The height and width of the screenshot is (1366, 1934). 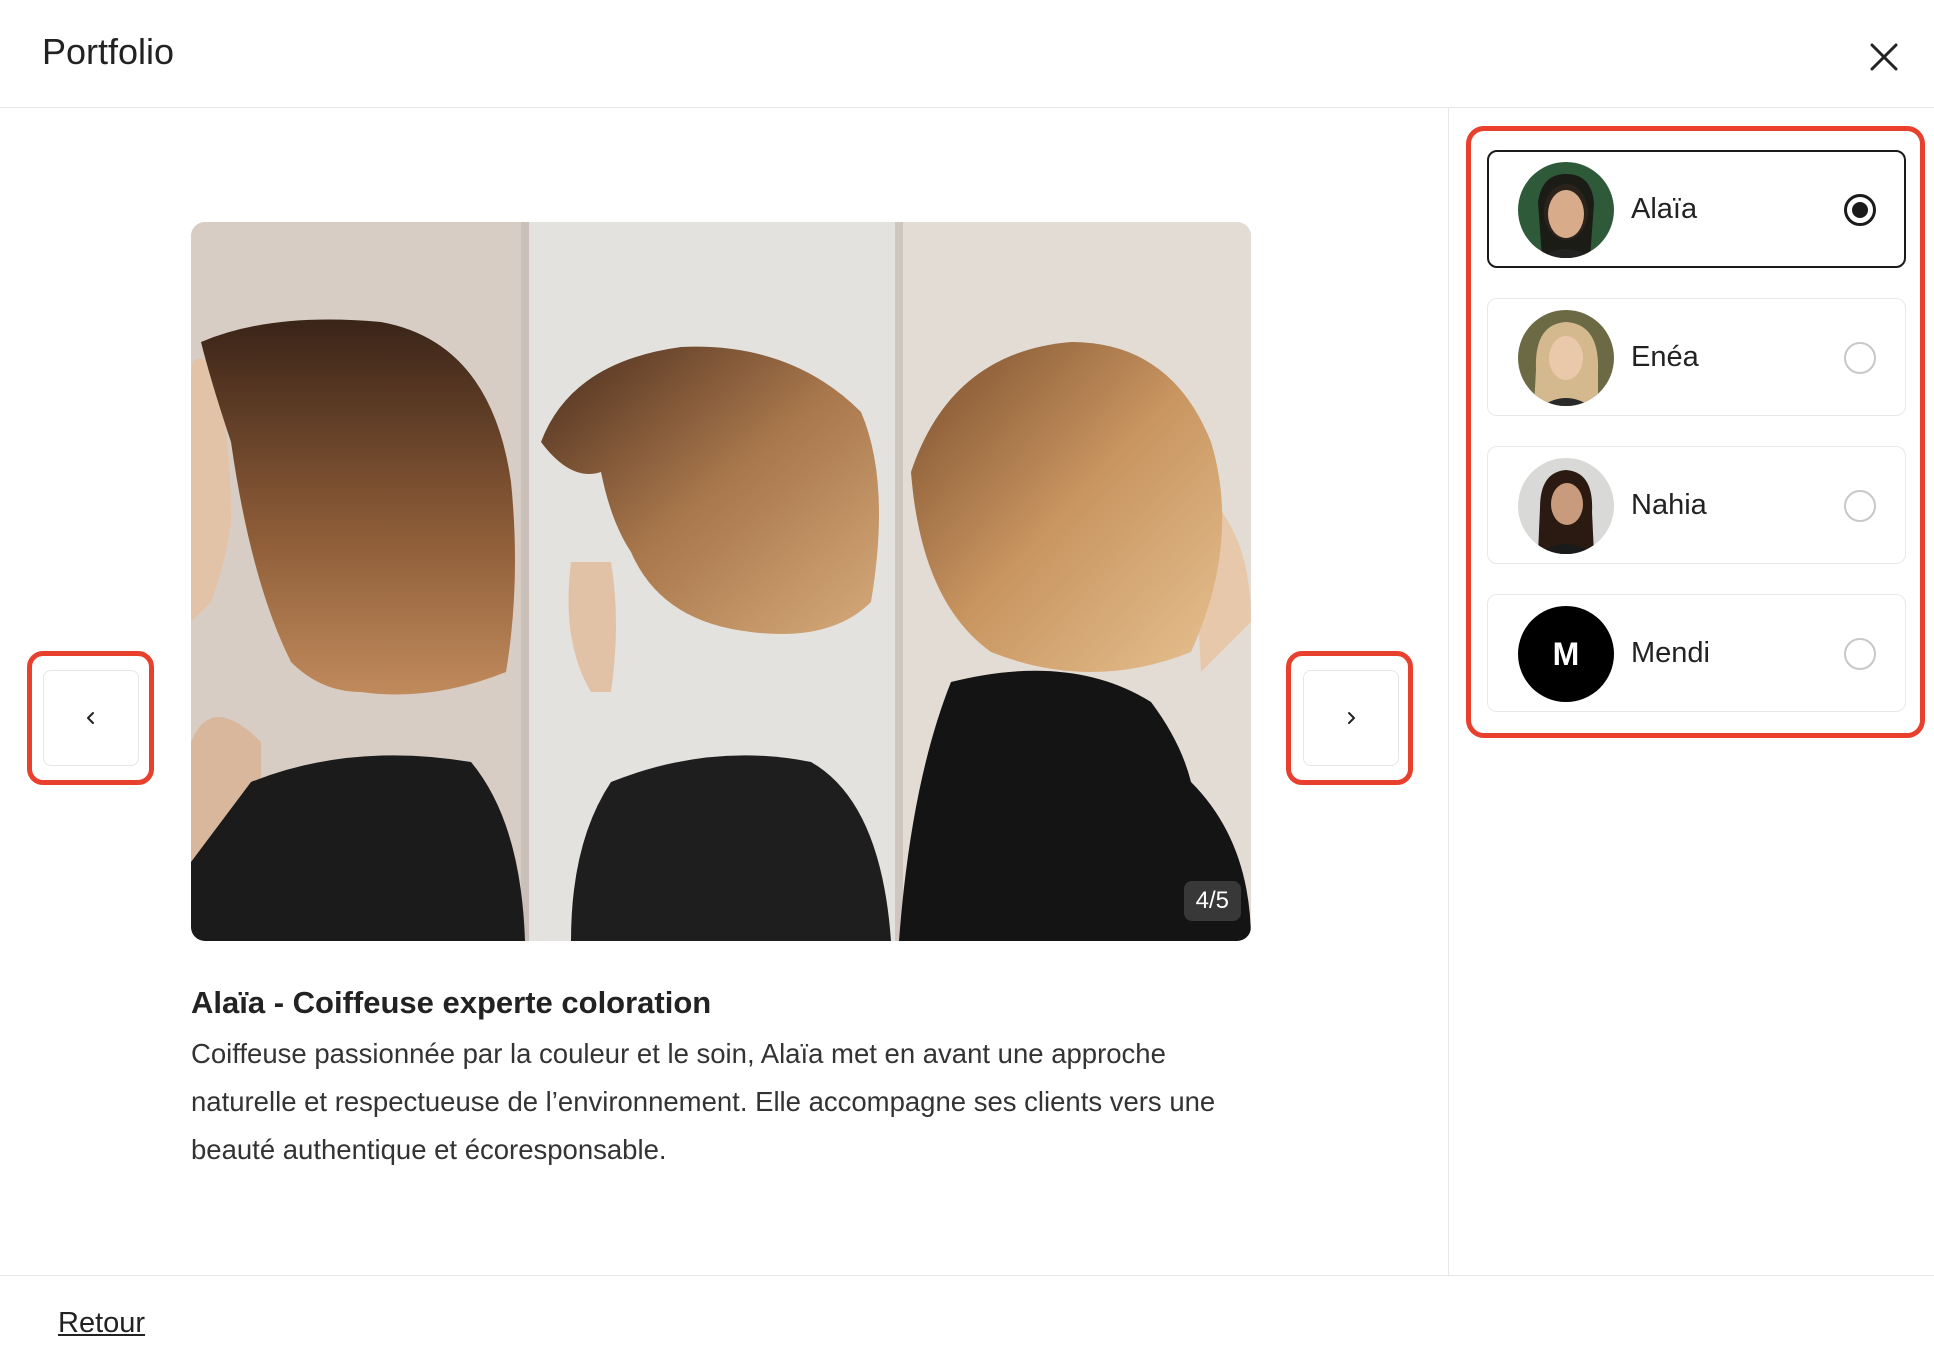 I want to click on close-icon, so click(x=1884, y=57).